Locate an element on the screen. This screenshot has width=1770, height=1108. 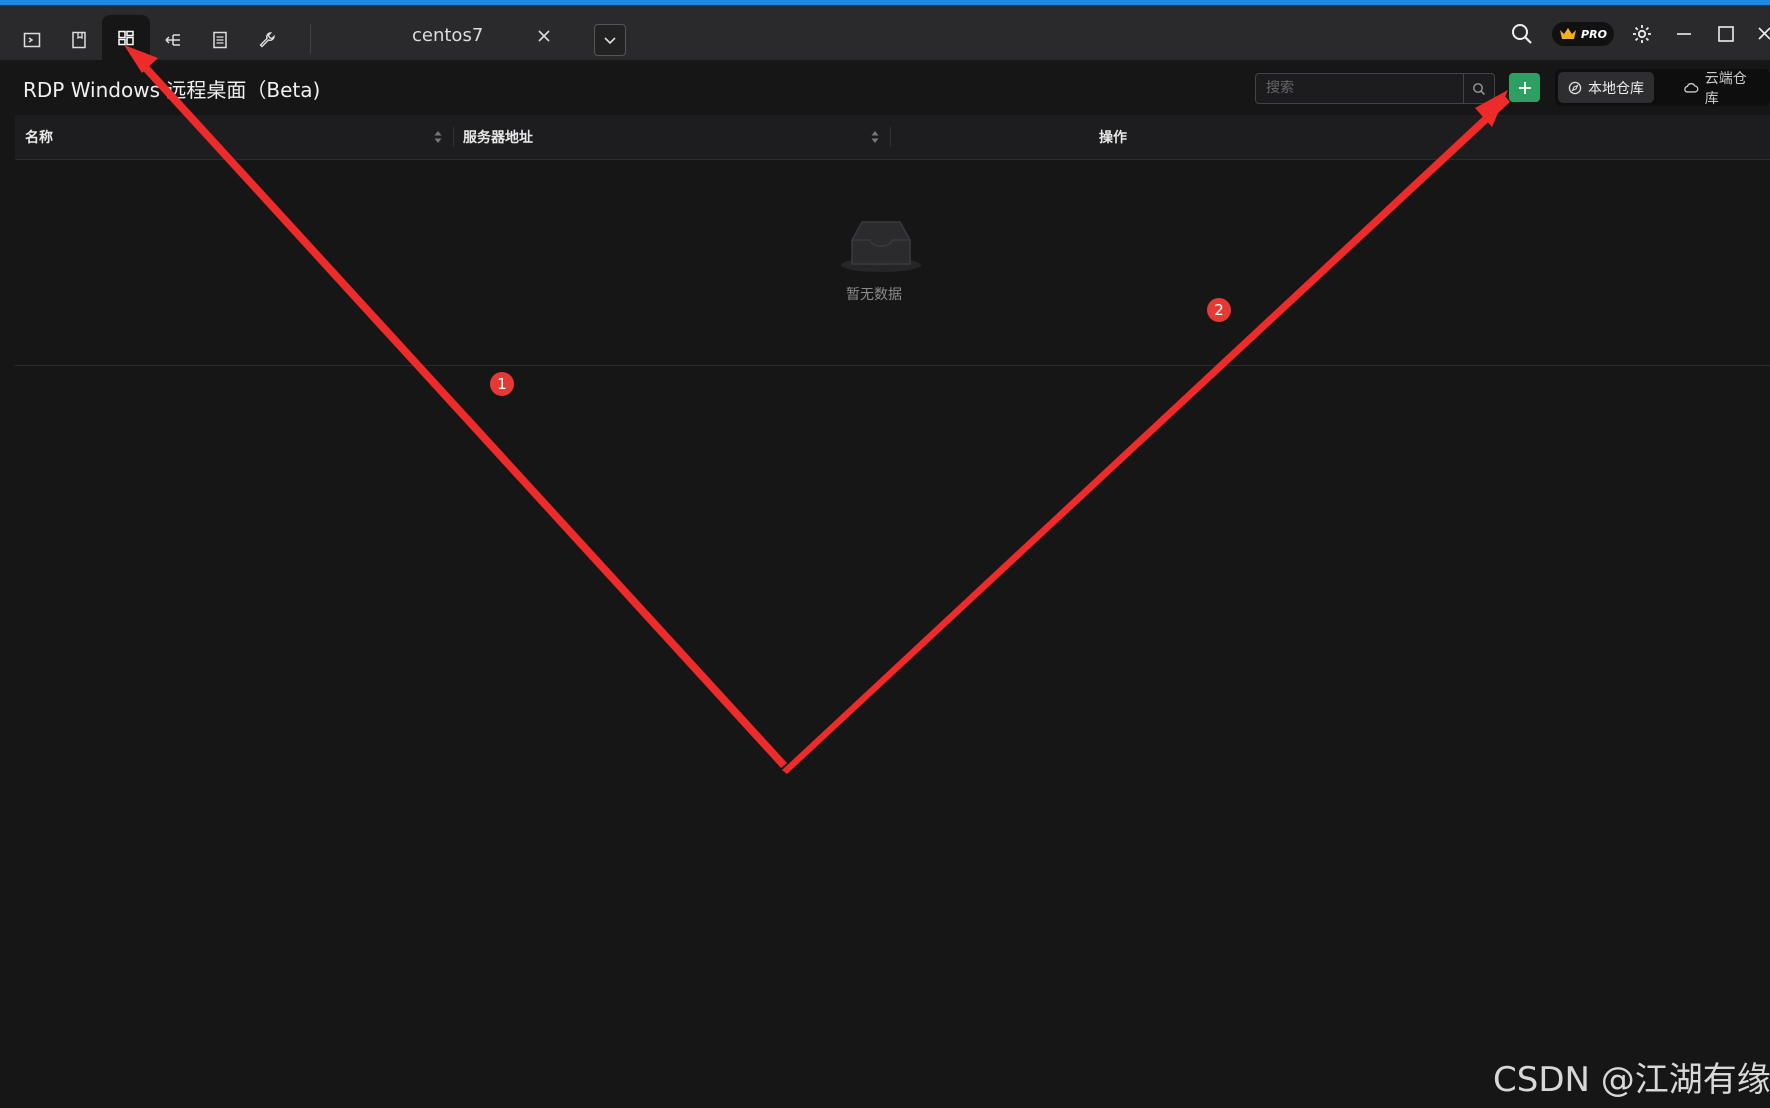
column-header-actions: 操作 is located at coordinates (1113, 138).